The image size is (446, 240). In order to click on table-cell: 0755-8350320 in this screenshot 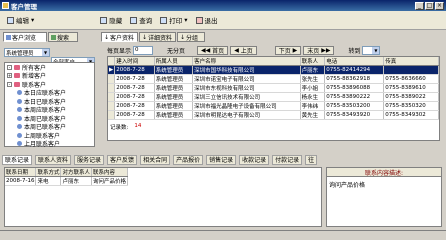, I will do `click(411, 106)`.